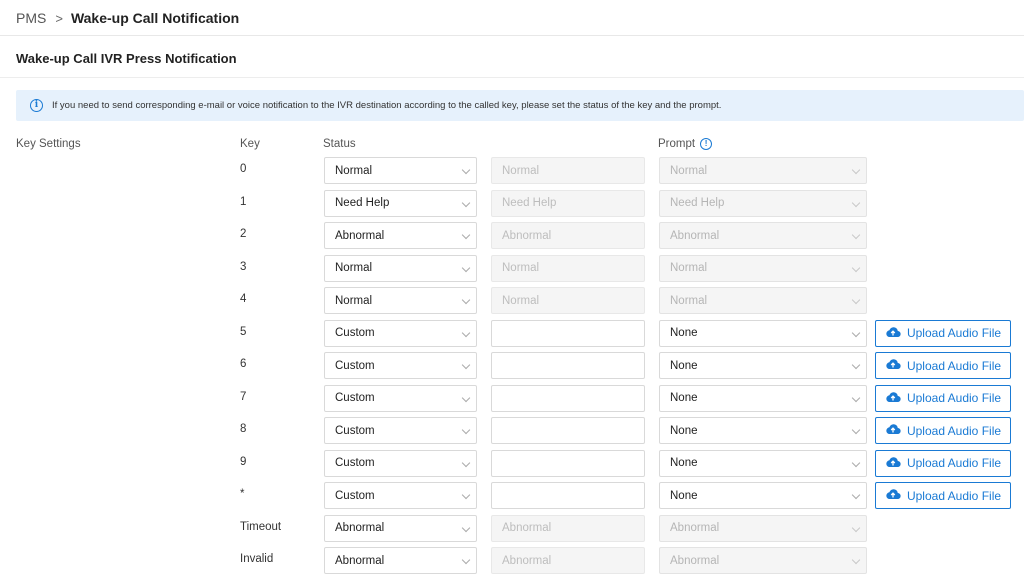 This screenshot has height=581, width=1024. I want to click on key-row: 6 Custom None Upload Audio File, so click(512, 365).